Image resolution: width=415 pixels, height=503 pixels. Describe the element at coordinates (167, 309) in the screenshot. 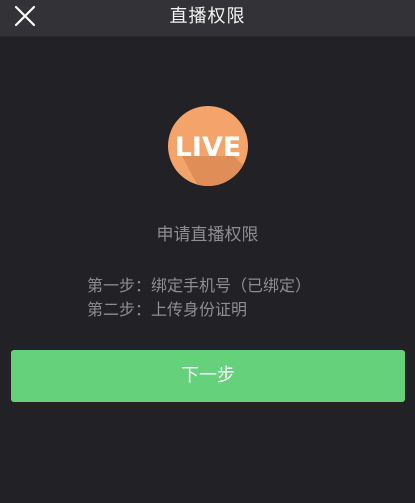

I see `step-two: 第二步：上传身份证明` at that location.